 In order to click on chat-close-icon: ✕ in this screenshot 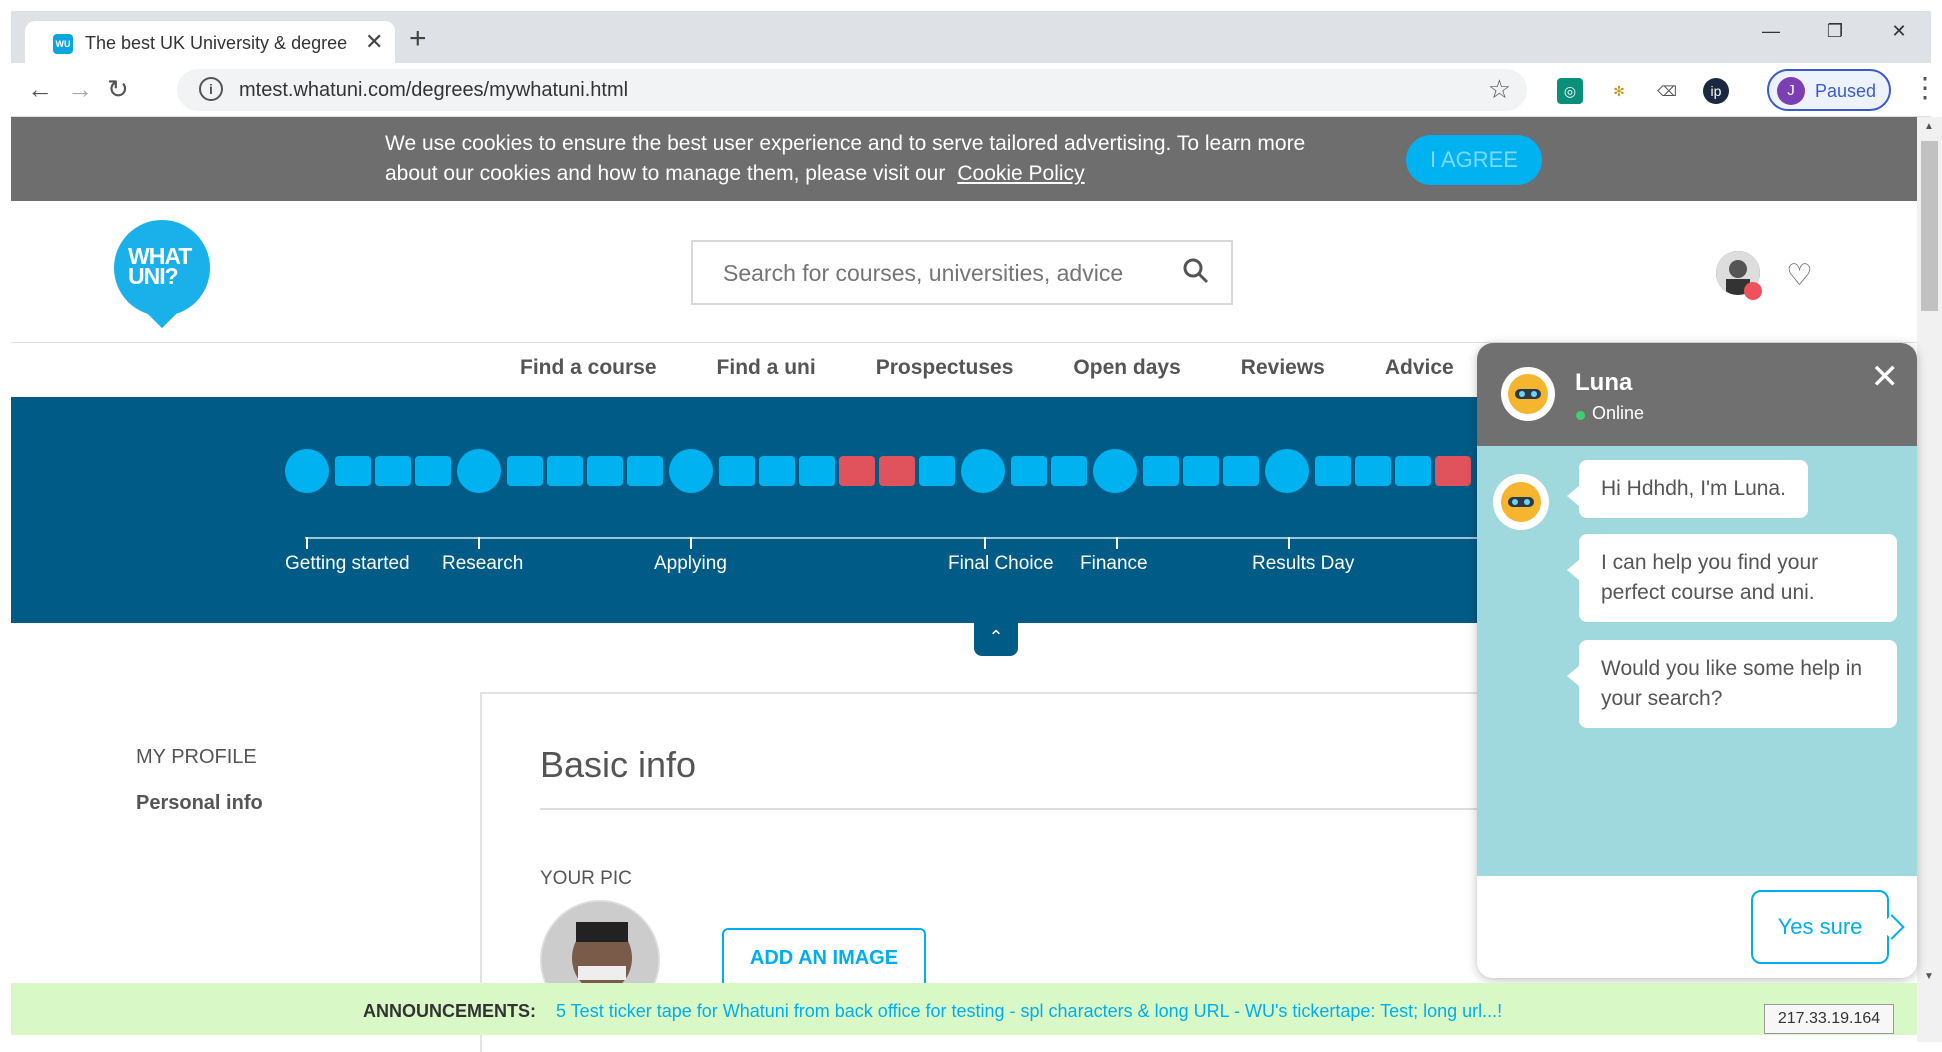, I will do `click(1885, 377)`.